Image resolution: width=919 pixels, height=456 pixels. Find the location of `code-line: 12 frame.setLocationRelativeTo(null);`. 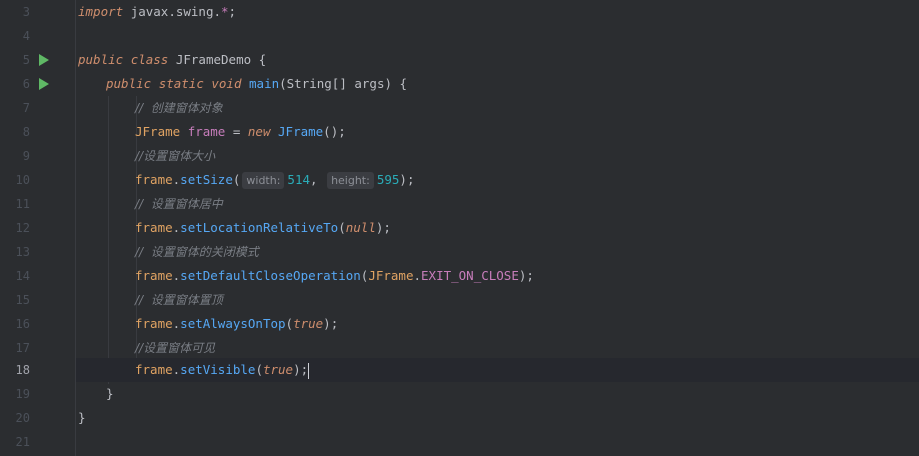

code-line: 12 frame.setLocationRelativeTo(null); is located at coordinates (459, 228).